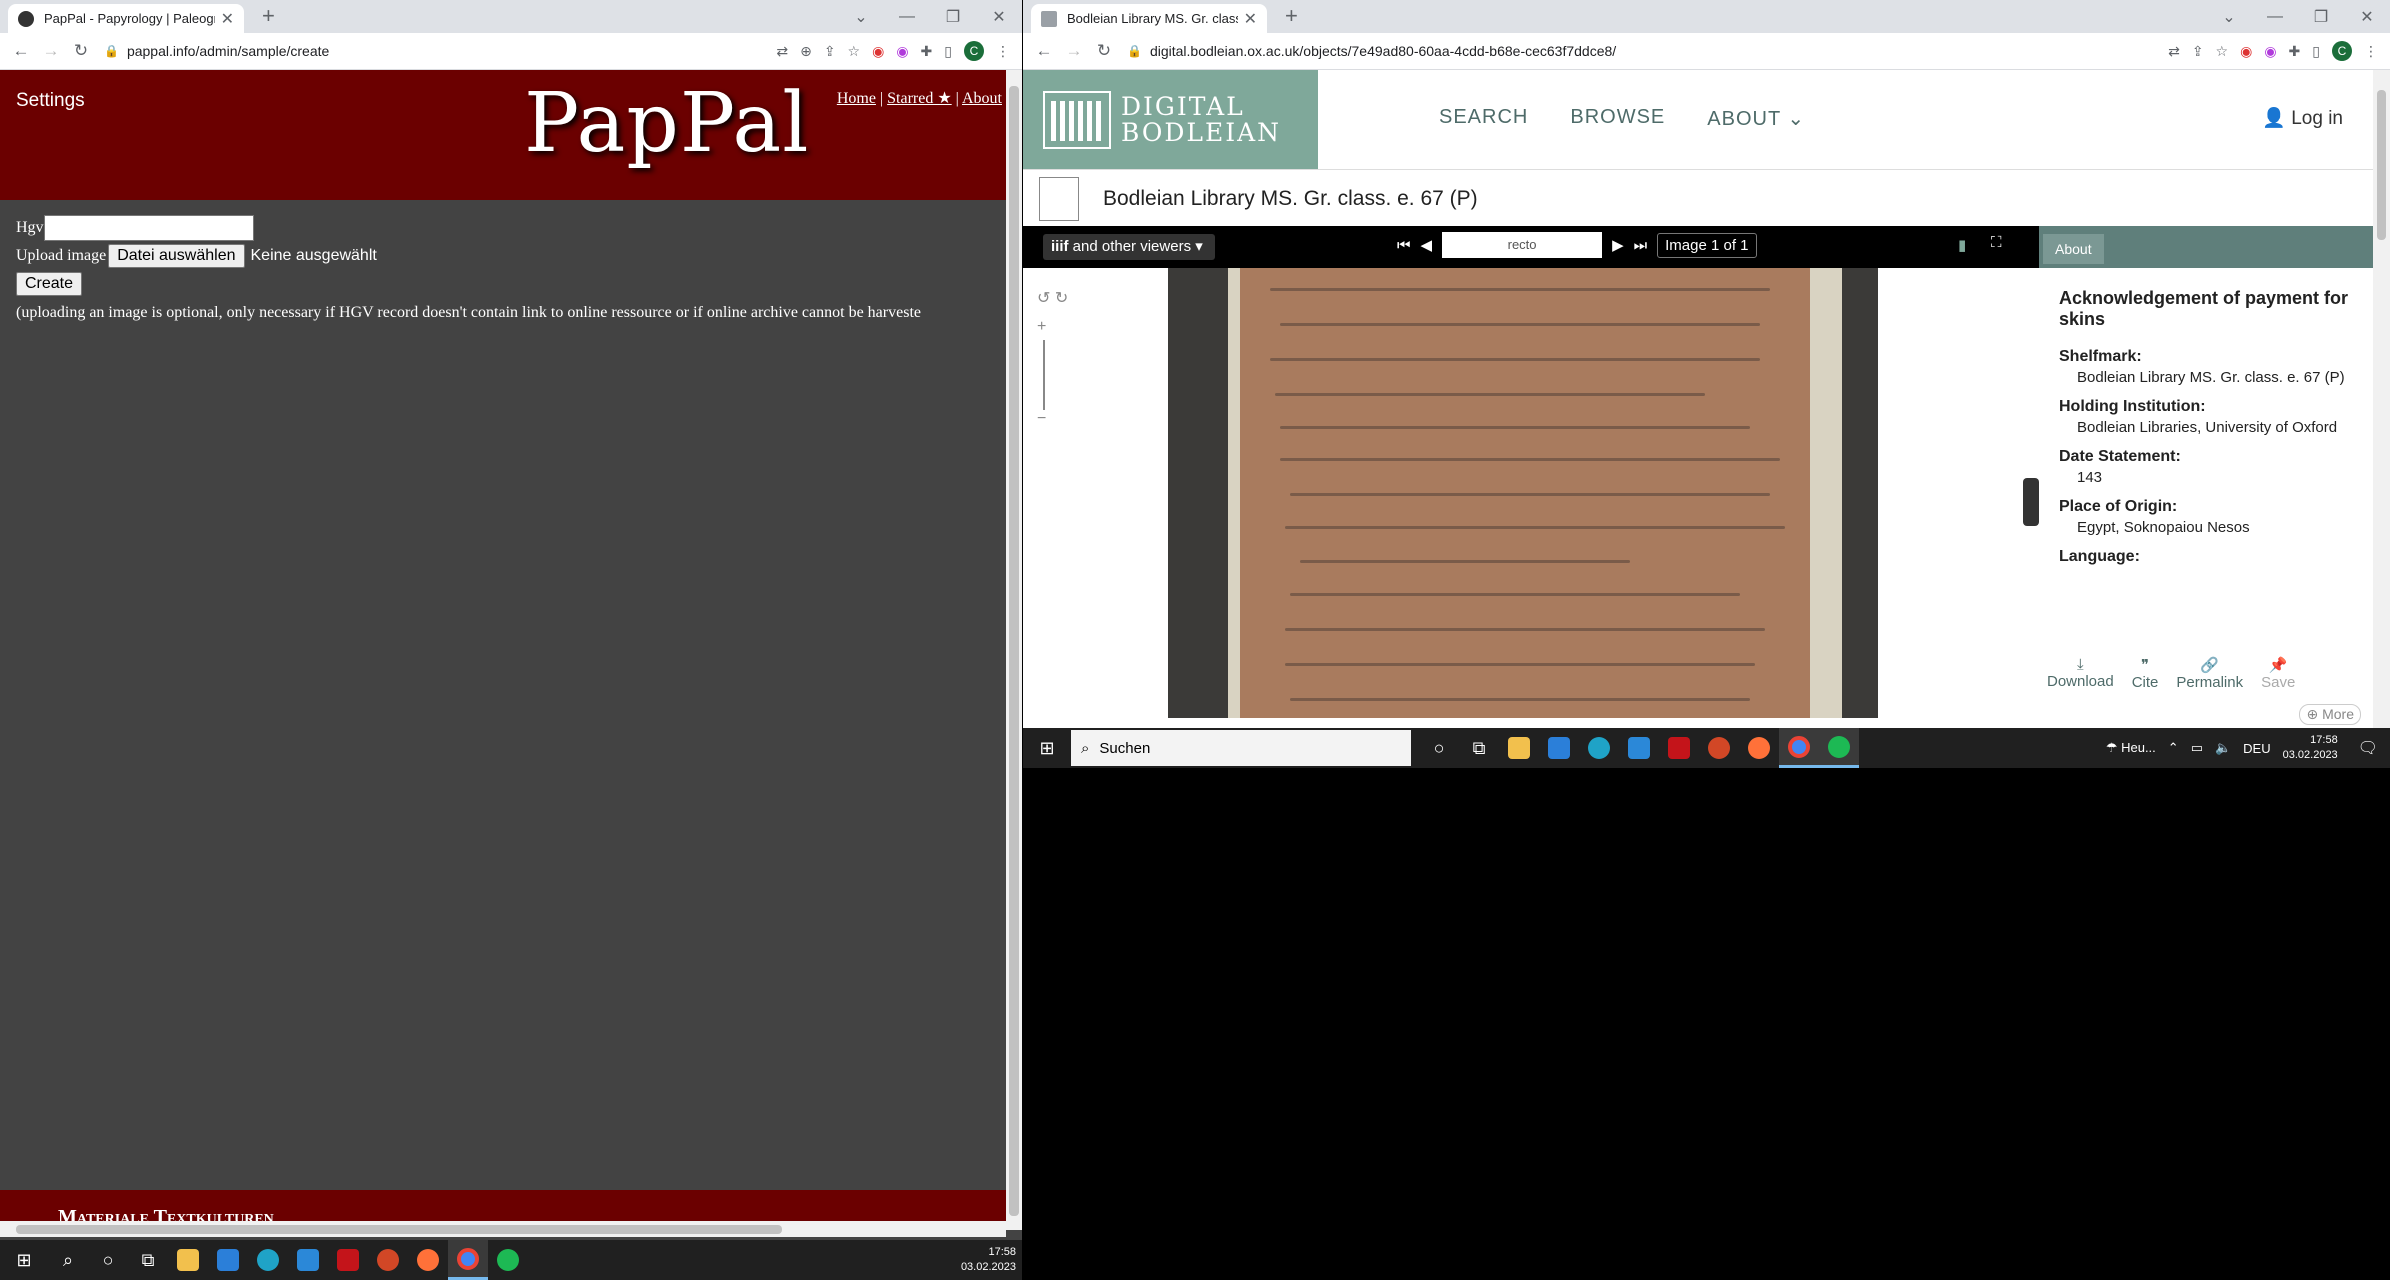 The width and height of the screenshot is (2390, 1280). Describe the element at coordinates (1044, 51) in the screenshot. I see `back-icon: ←` at that location.